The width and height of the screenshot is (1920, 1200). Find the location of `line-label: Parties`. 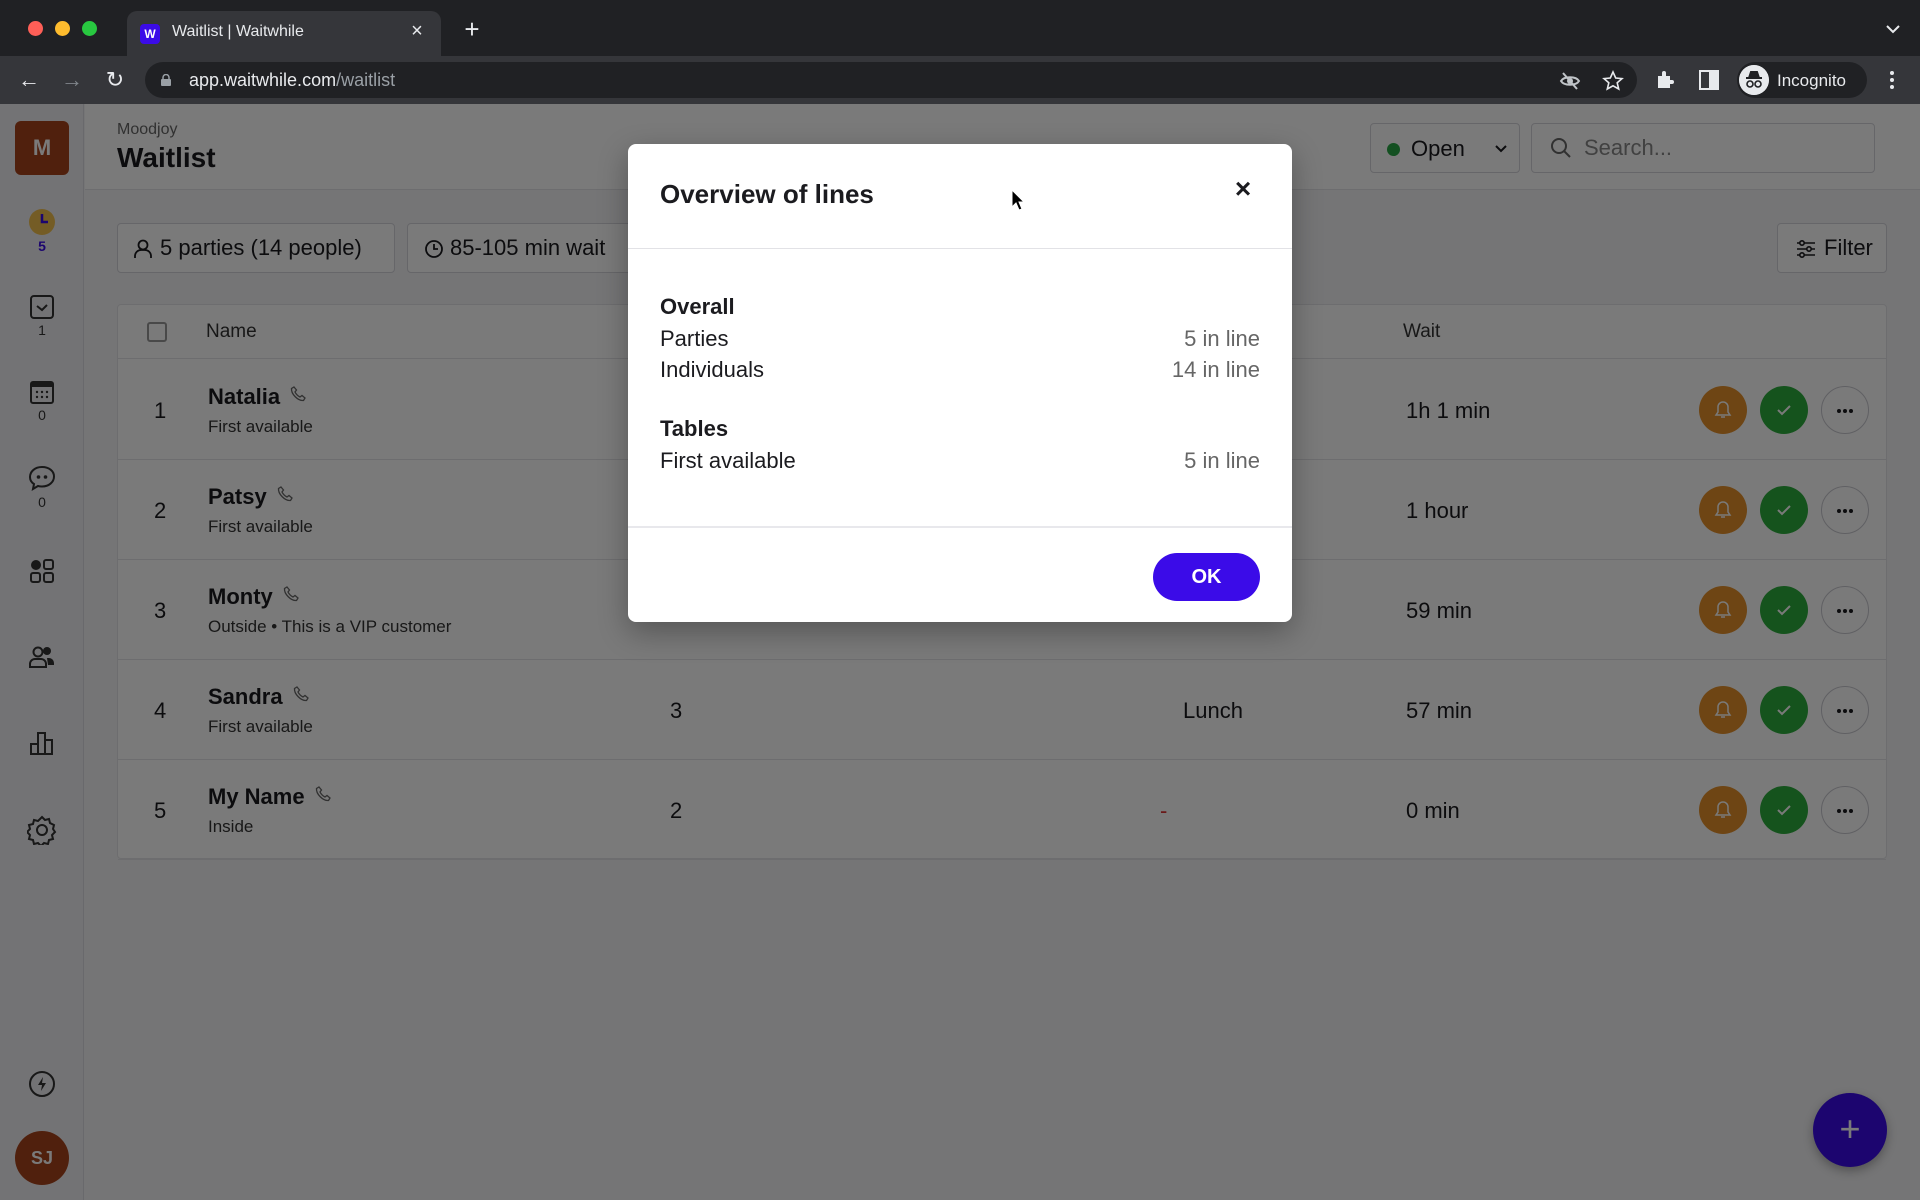

line-label: Parties is located at coordinates (694, 338).